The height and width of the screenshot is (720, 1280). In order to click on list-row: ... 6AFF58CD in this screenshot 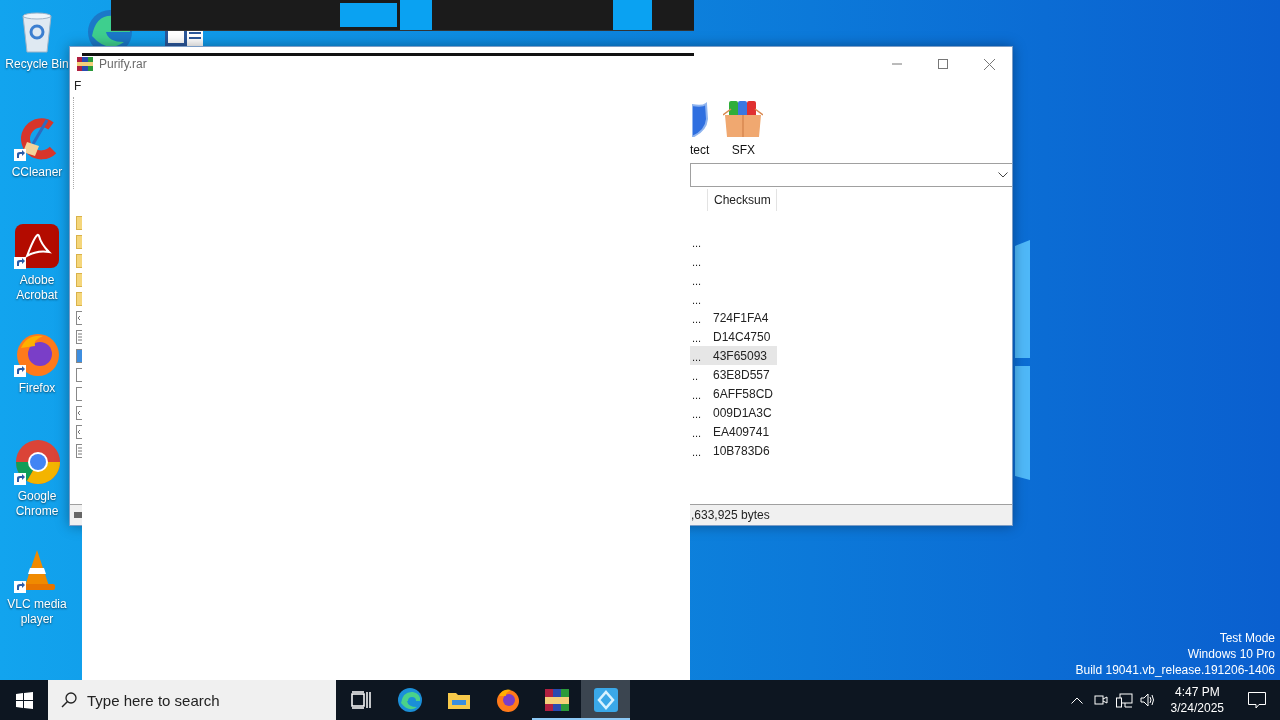, I will do `click(733, 393)`.